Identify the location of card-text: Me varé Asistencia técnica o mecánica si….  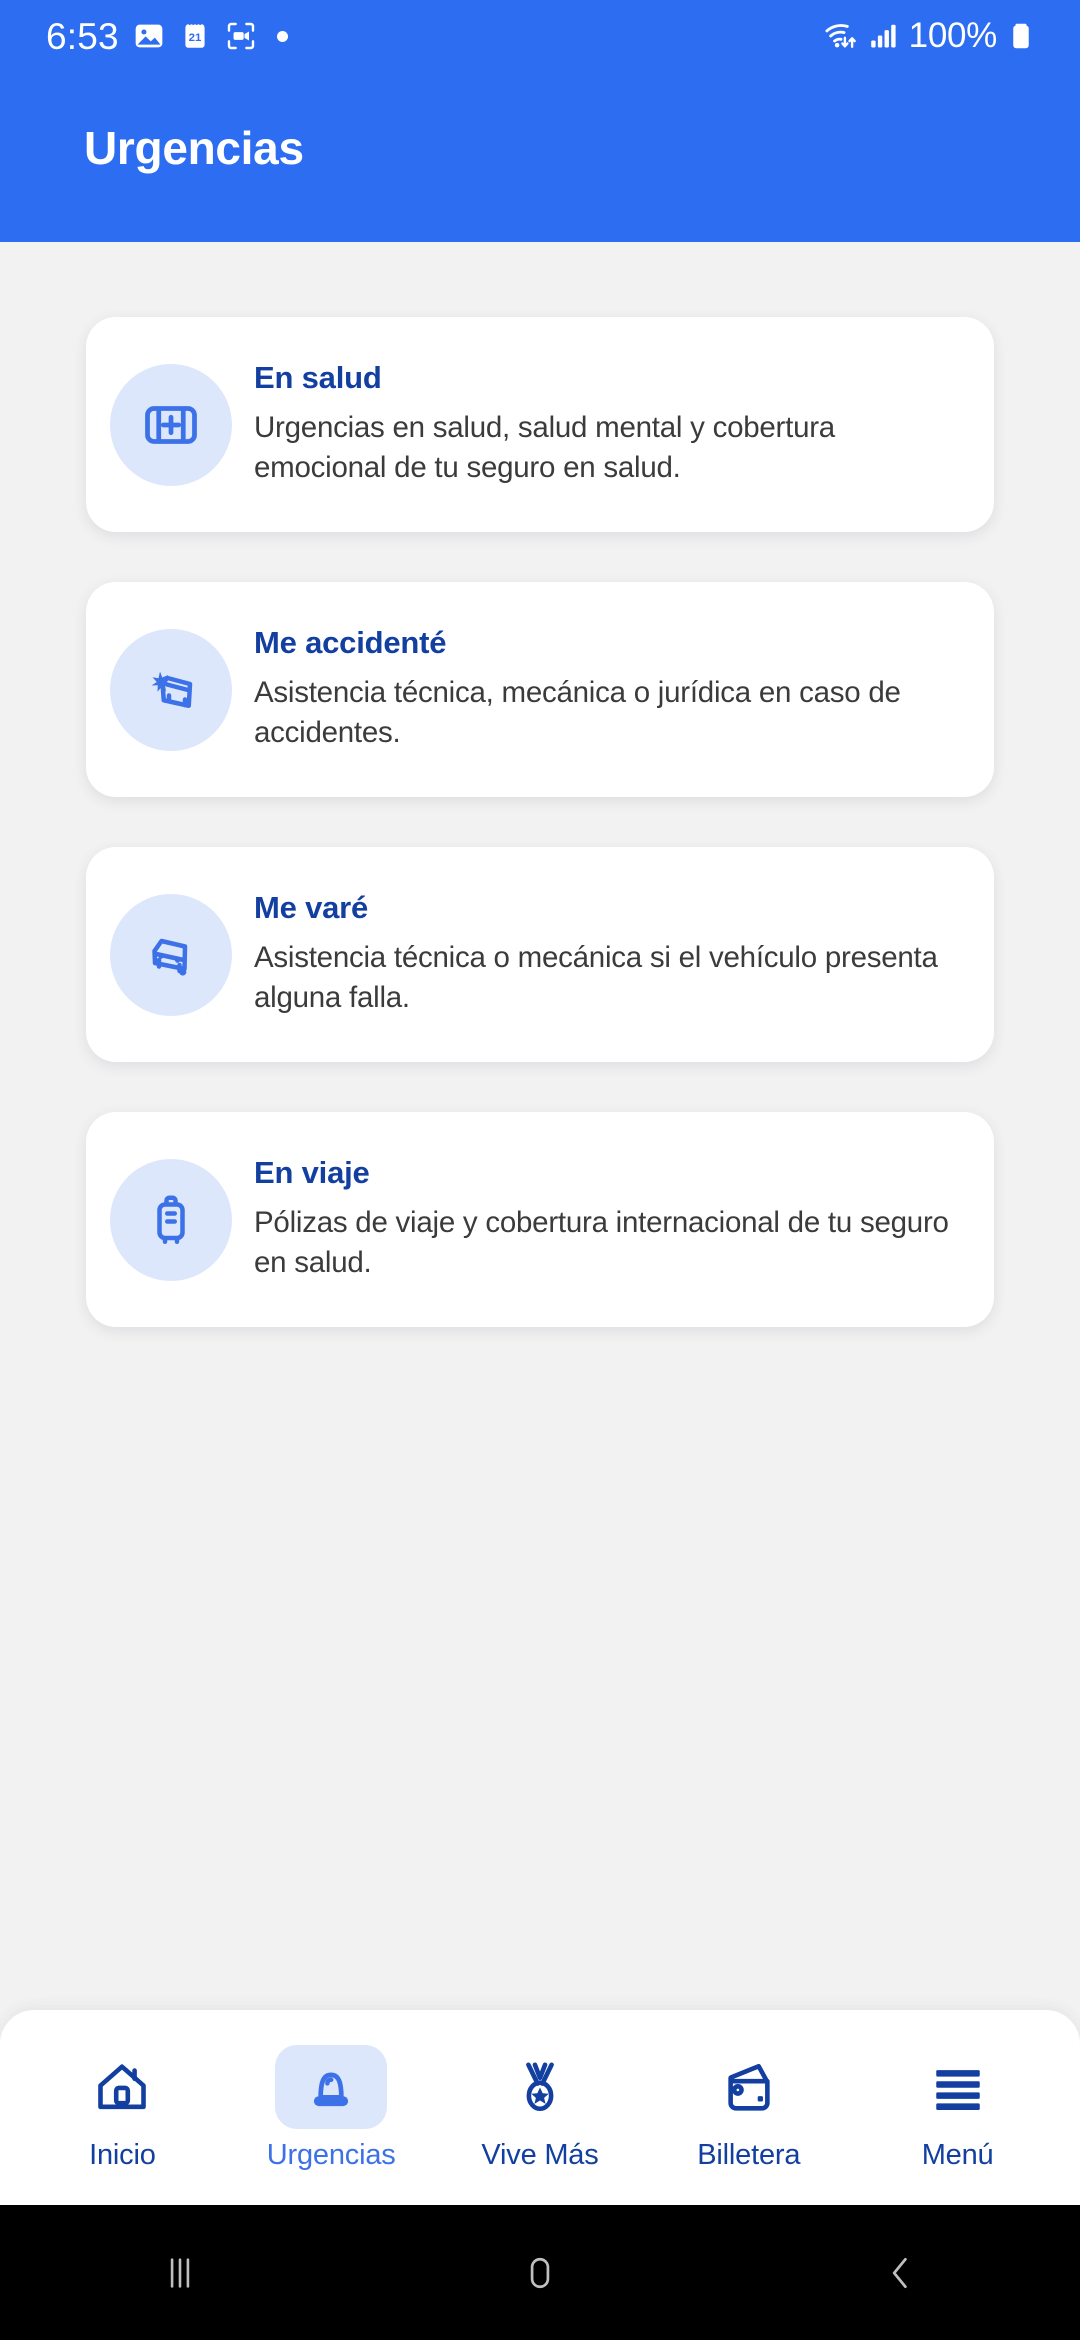
(609, 954).